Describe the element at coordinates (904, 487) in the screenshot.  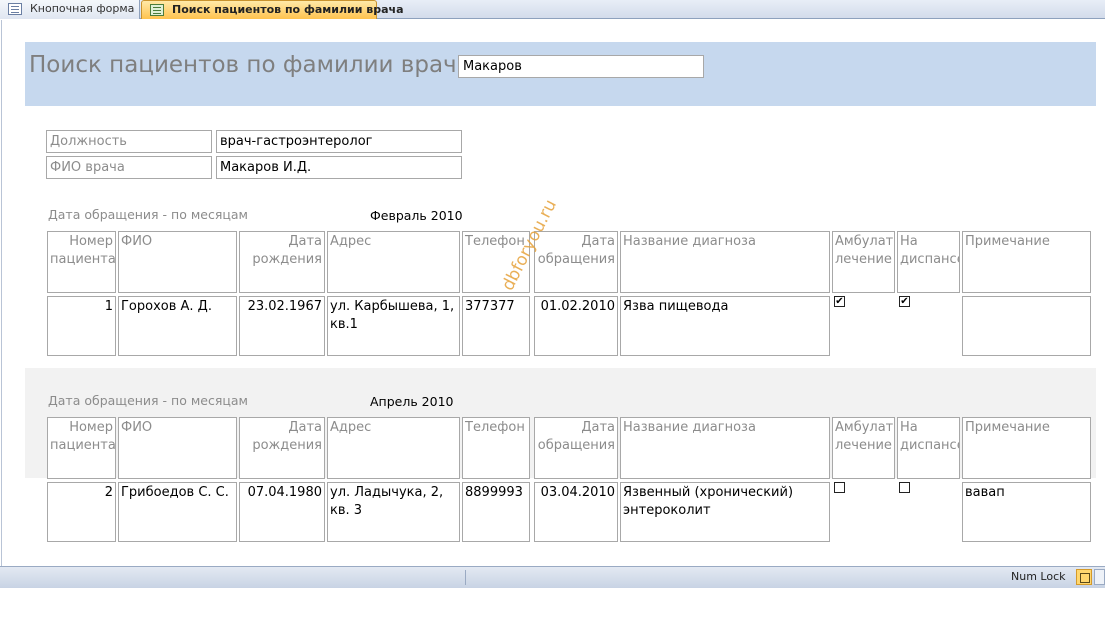
I see `dispensary-checkbox` at that location.